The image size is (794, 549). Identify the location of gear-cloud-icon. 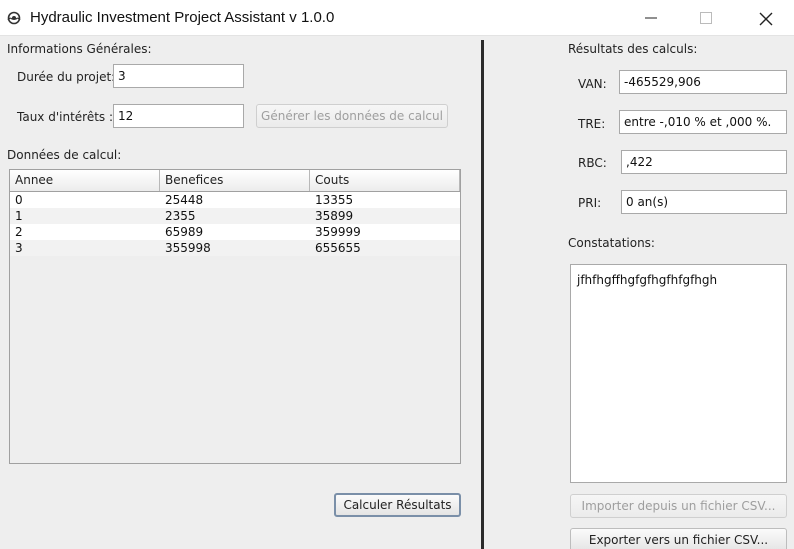
(14, 18).